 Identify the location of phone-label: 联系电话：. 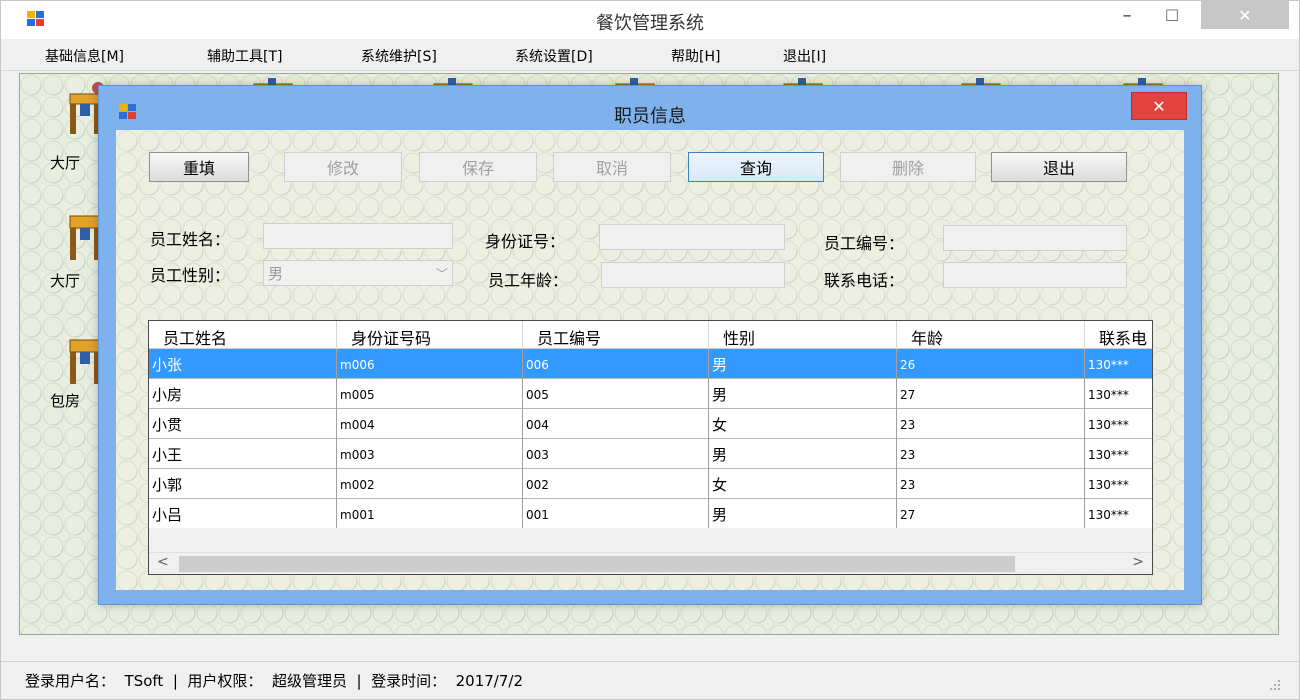
(864, 280).